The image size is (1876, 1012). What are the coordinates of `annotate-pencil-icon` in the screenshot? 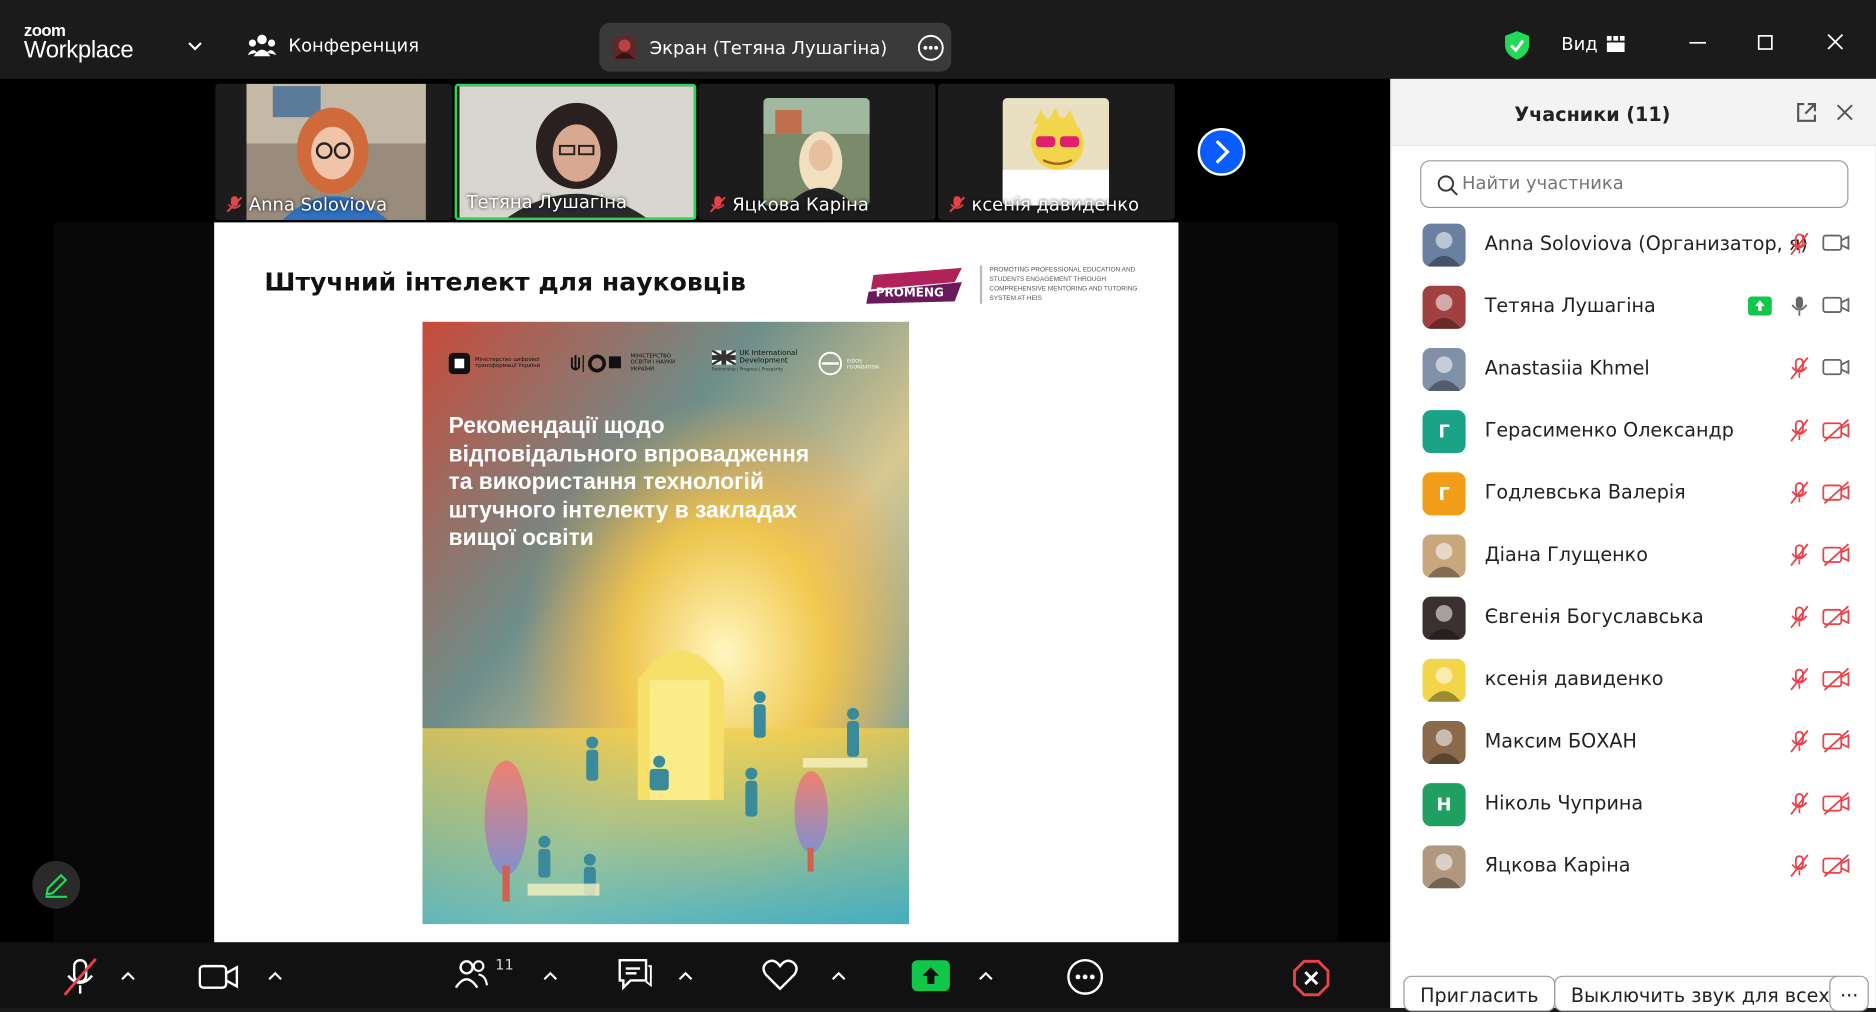 It's located at (56, 885).